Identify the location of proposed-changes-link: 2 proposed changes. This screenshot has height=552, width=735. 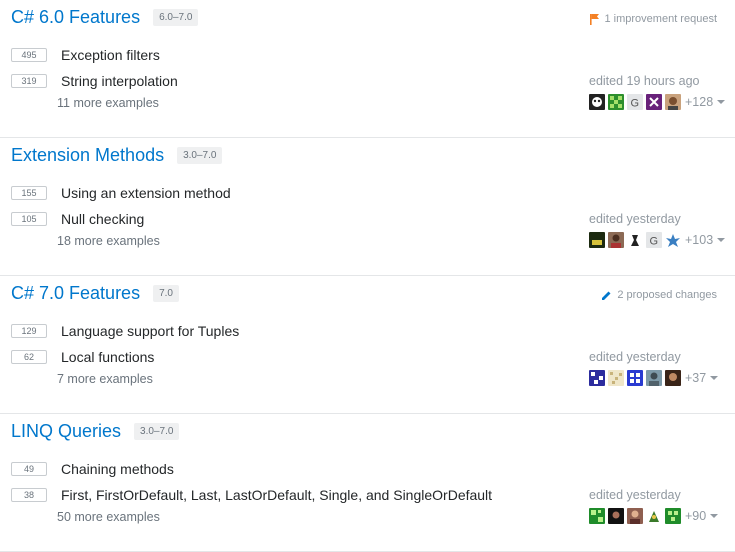
(659, 295).